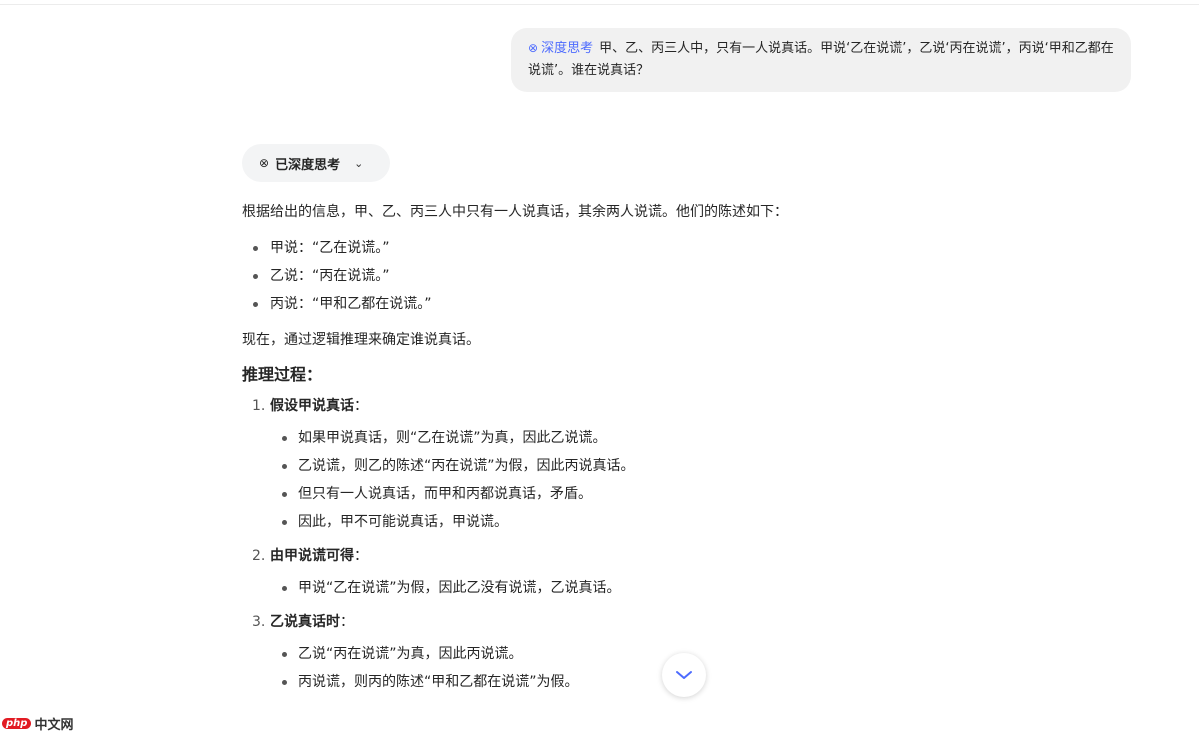 The image size is (1199, 734). What do you see at coordinates (515, 212) in the screenshot?
I see `answer-intro: 根据给出的信息，甲、乙、丙三人中只有一人说真话，其余两人说谎。他们的陈述如下：` at bounding box center [515, 212].